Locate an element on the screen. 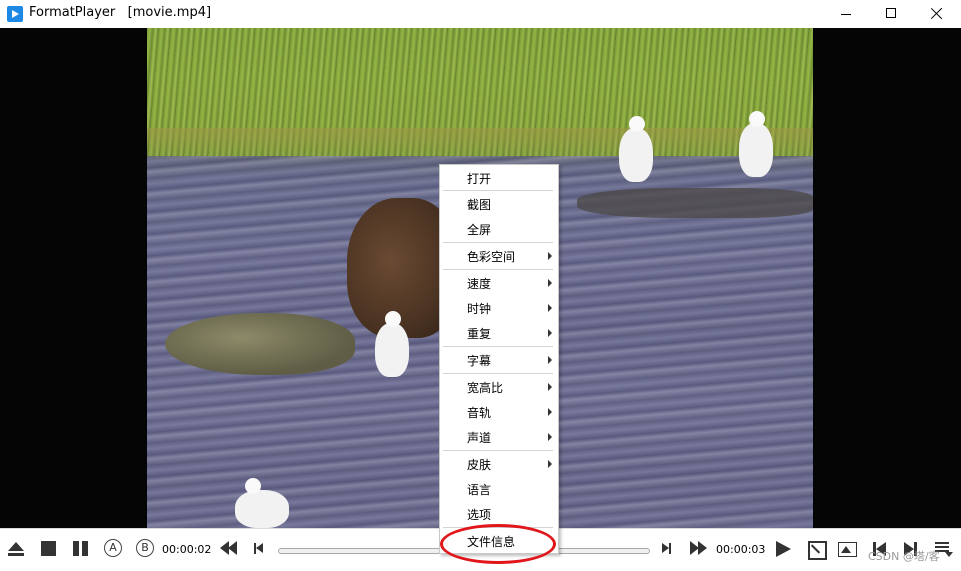 The width and height of the screenshot is (961, 571). app-icon is located at coordinates (15, 14).